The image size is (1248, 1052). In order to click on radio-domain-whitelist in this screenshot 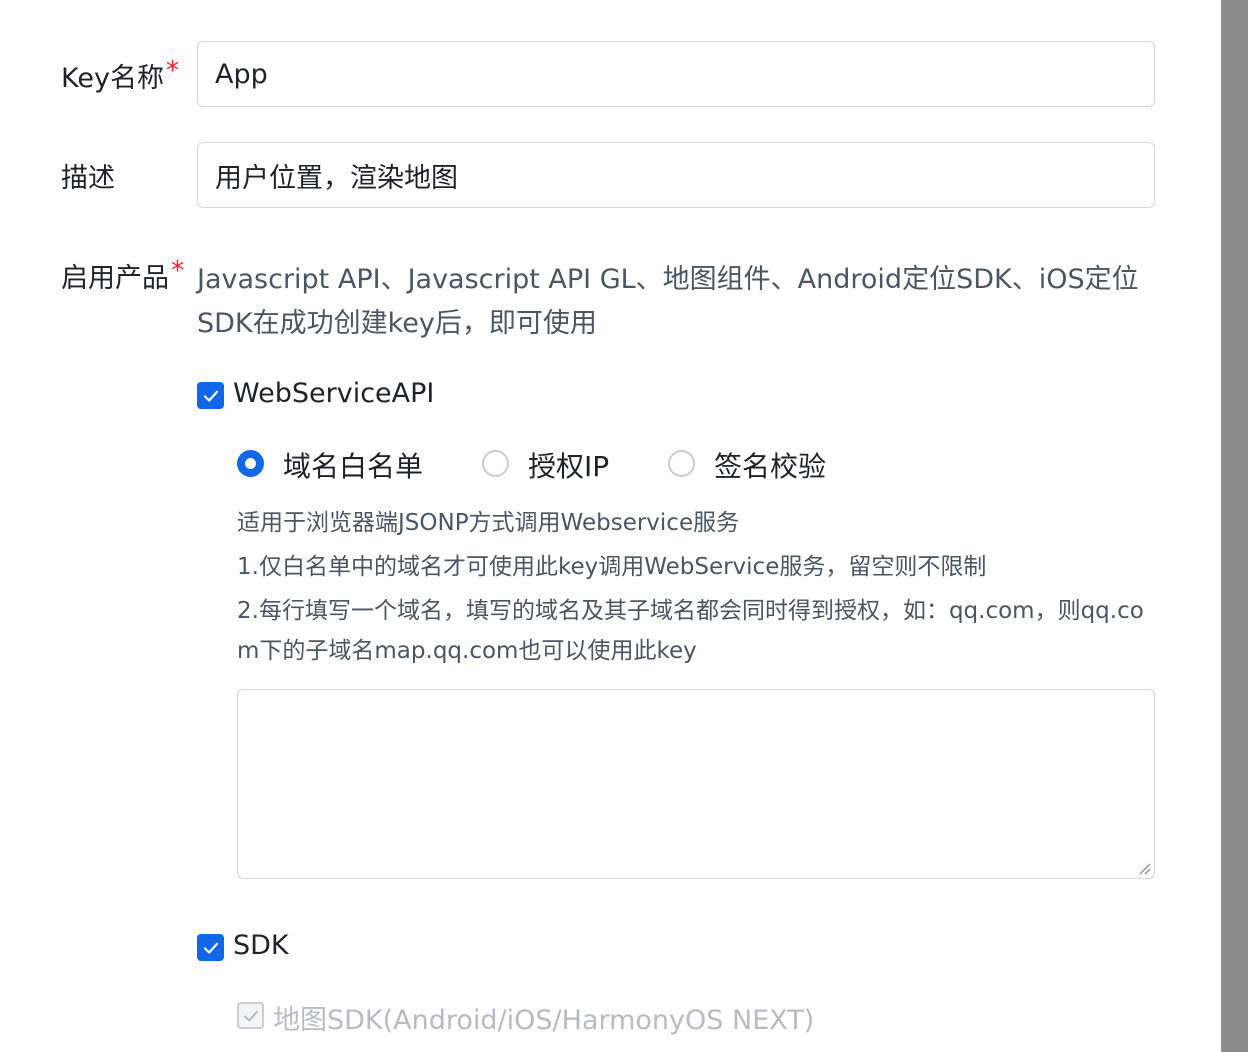, I will do `click(250, 463)`.